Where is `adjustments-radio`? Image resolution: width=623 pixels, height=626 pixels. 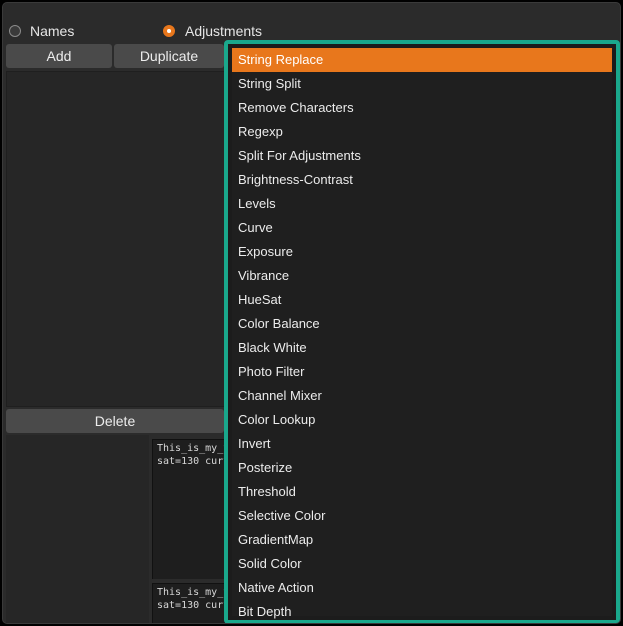
adjustments-radio is located at coordinates (169, 31).